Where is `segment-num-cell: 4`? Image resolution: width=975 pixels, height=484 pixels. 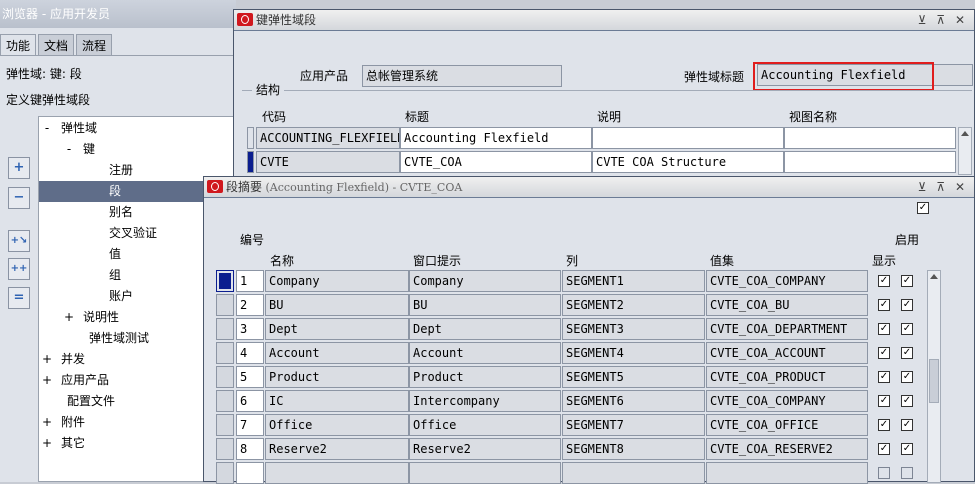
segment-num-cell: 4 is located at coordinates (250, 353).